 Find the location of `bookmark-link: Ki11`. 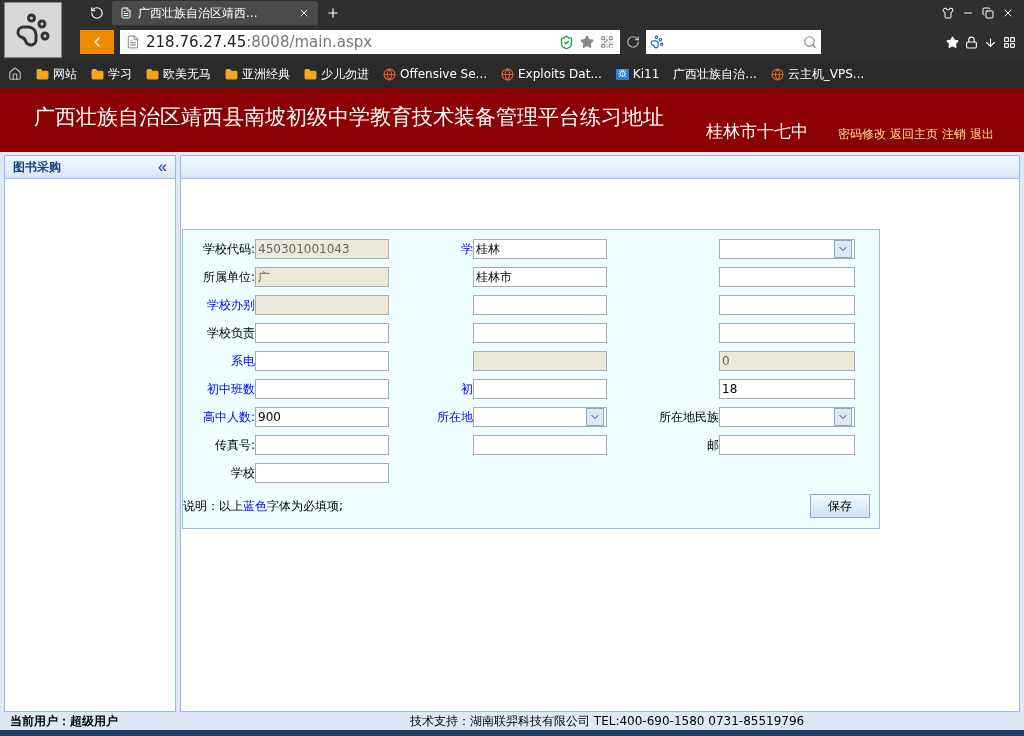

bookmark-link: Ki11 is located at coordinates (637, 74).